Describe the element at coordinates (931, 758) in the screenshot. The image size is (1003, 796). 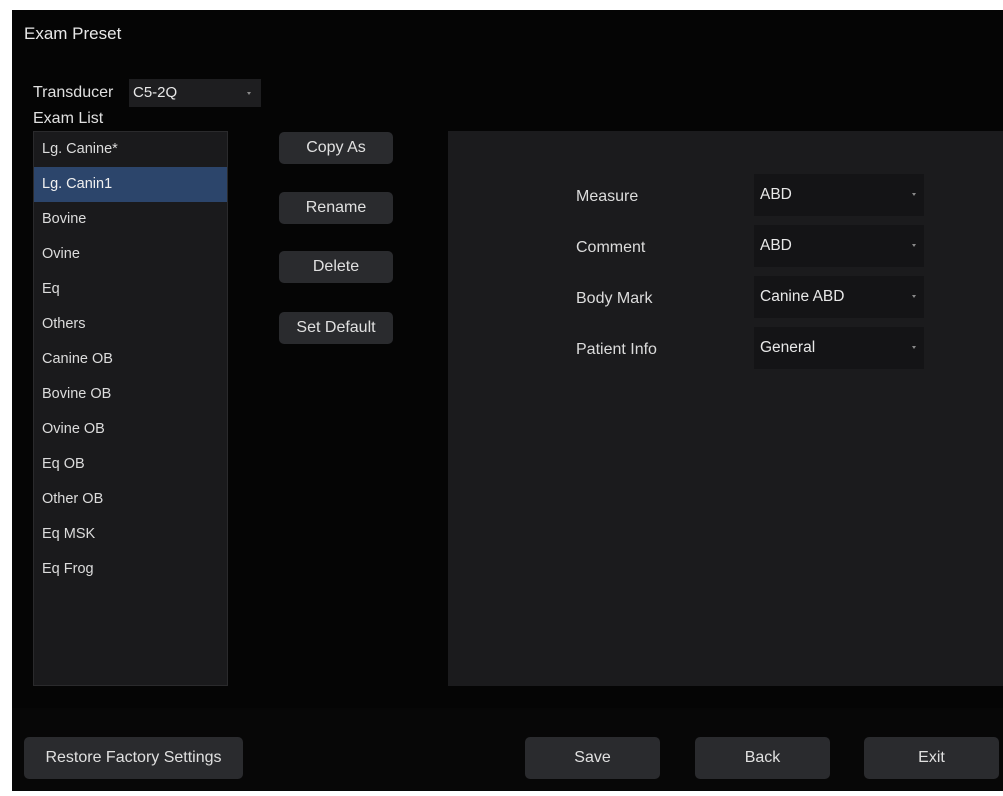
I see `exit-button: Exit` at that location.